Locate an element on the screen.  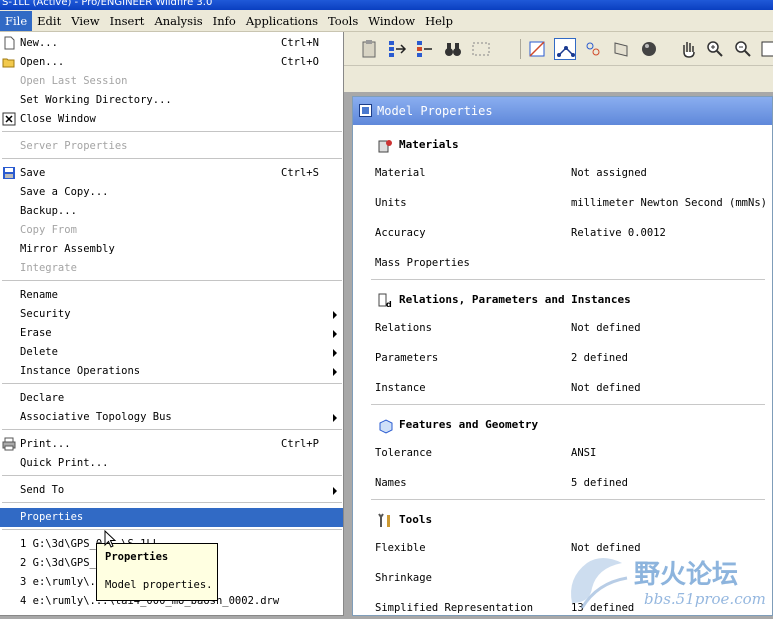
row-material: Material Not assigned is located at coordinates (562, 173).